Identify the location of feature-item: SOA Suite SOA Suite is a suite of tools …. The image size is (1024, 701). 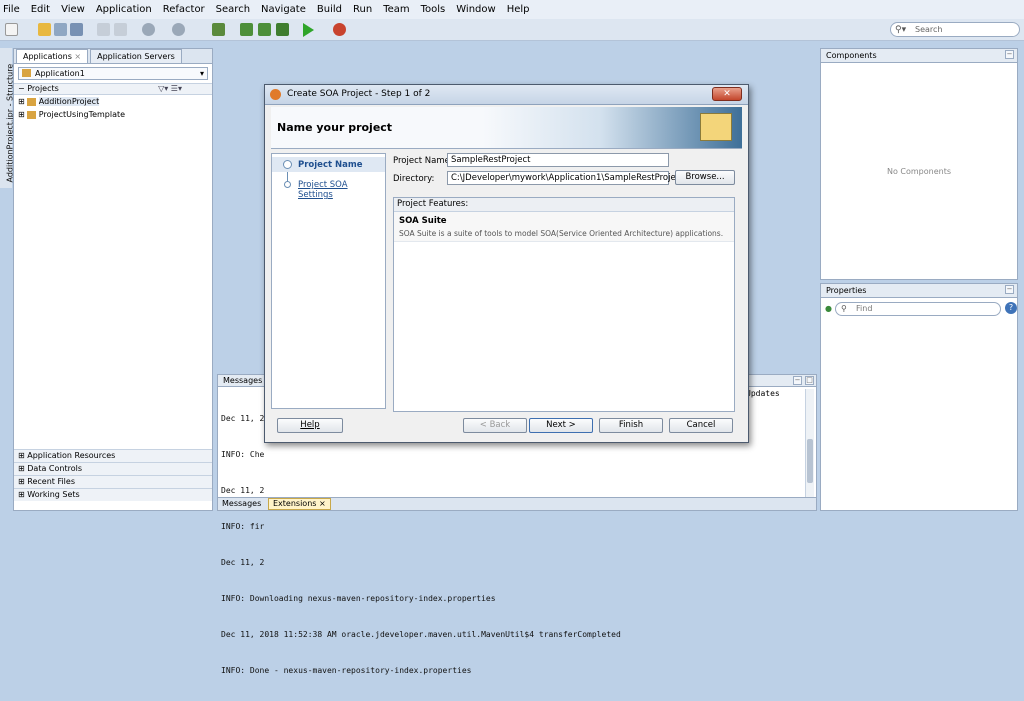
(564, 227).